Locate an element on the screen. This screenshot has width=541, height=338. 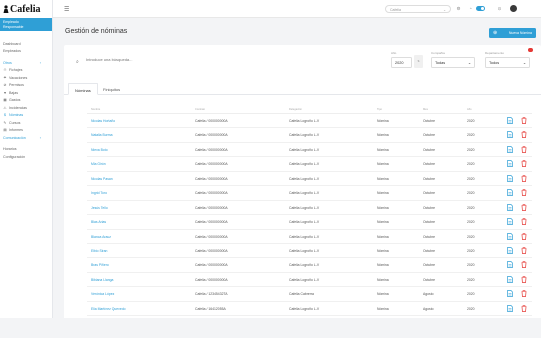
logo: Cafelia is located at coordinates (26, 9).